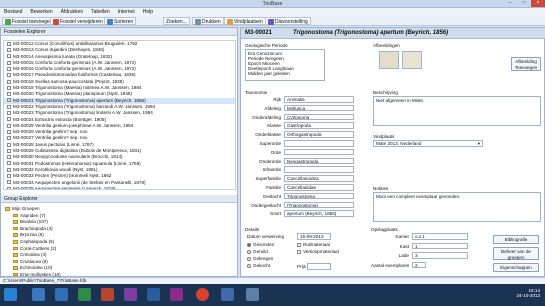 This screenshot has width=545, height=306. Describe the element at coordinates (120, 21) in the screenshot. I see `sort-button: Sorteren` at that location.